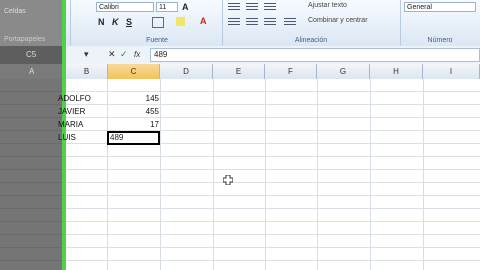 The height and width of the screenshot is (270, 480). What do you see at coordinates (234, 7) in the screenshot?
I see `align-top-icon` at bounding box center [234, 7].